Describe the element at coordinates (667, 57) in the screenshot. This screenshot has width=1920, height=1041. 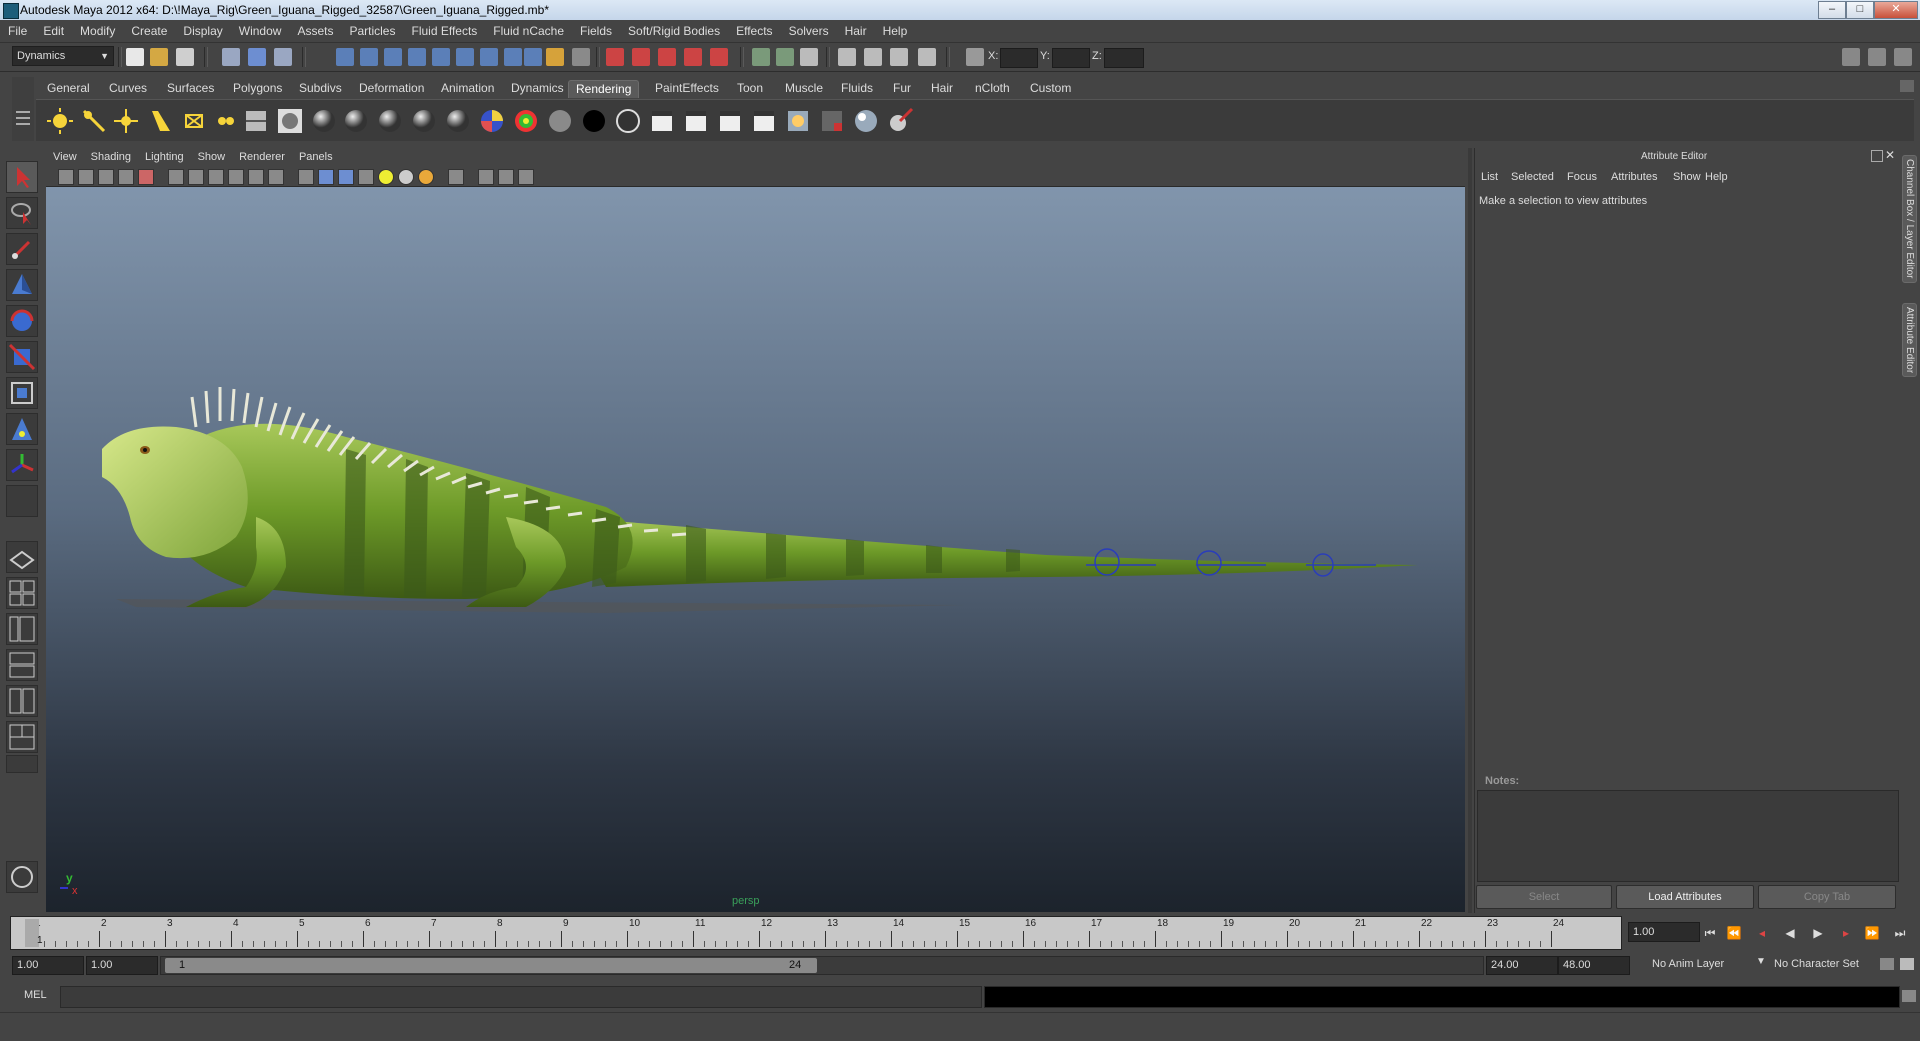
I see `snap-point-icon` at that location.